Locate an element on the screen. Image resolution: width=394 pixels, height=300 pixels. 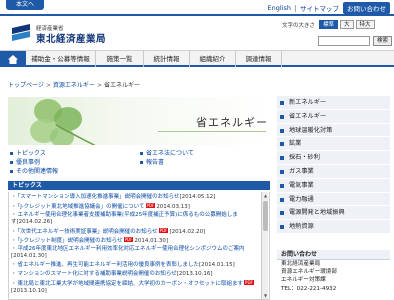
font-size-normal-button: 標準 is located at coordinates (329, 24).